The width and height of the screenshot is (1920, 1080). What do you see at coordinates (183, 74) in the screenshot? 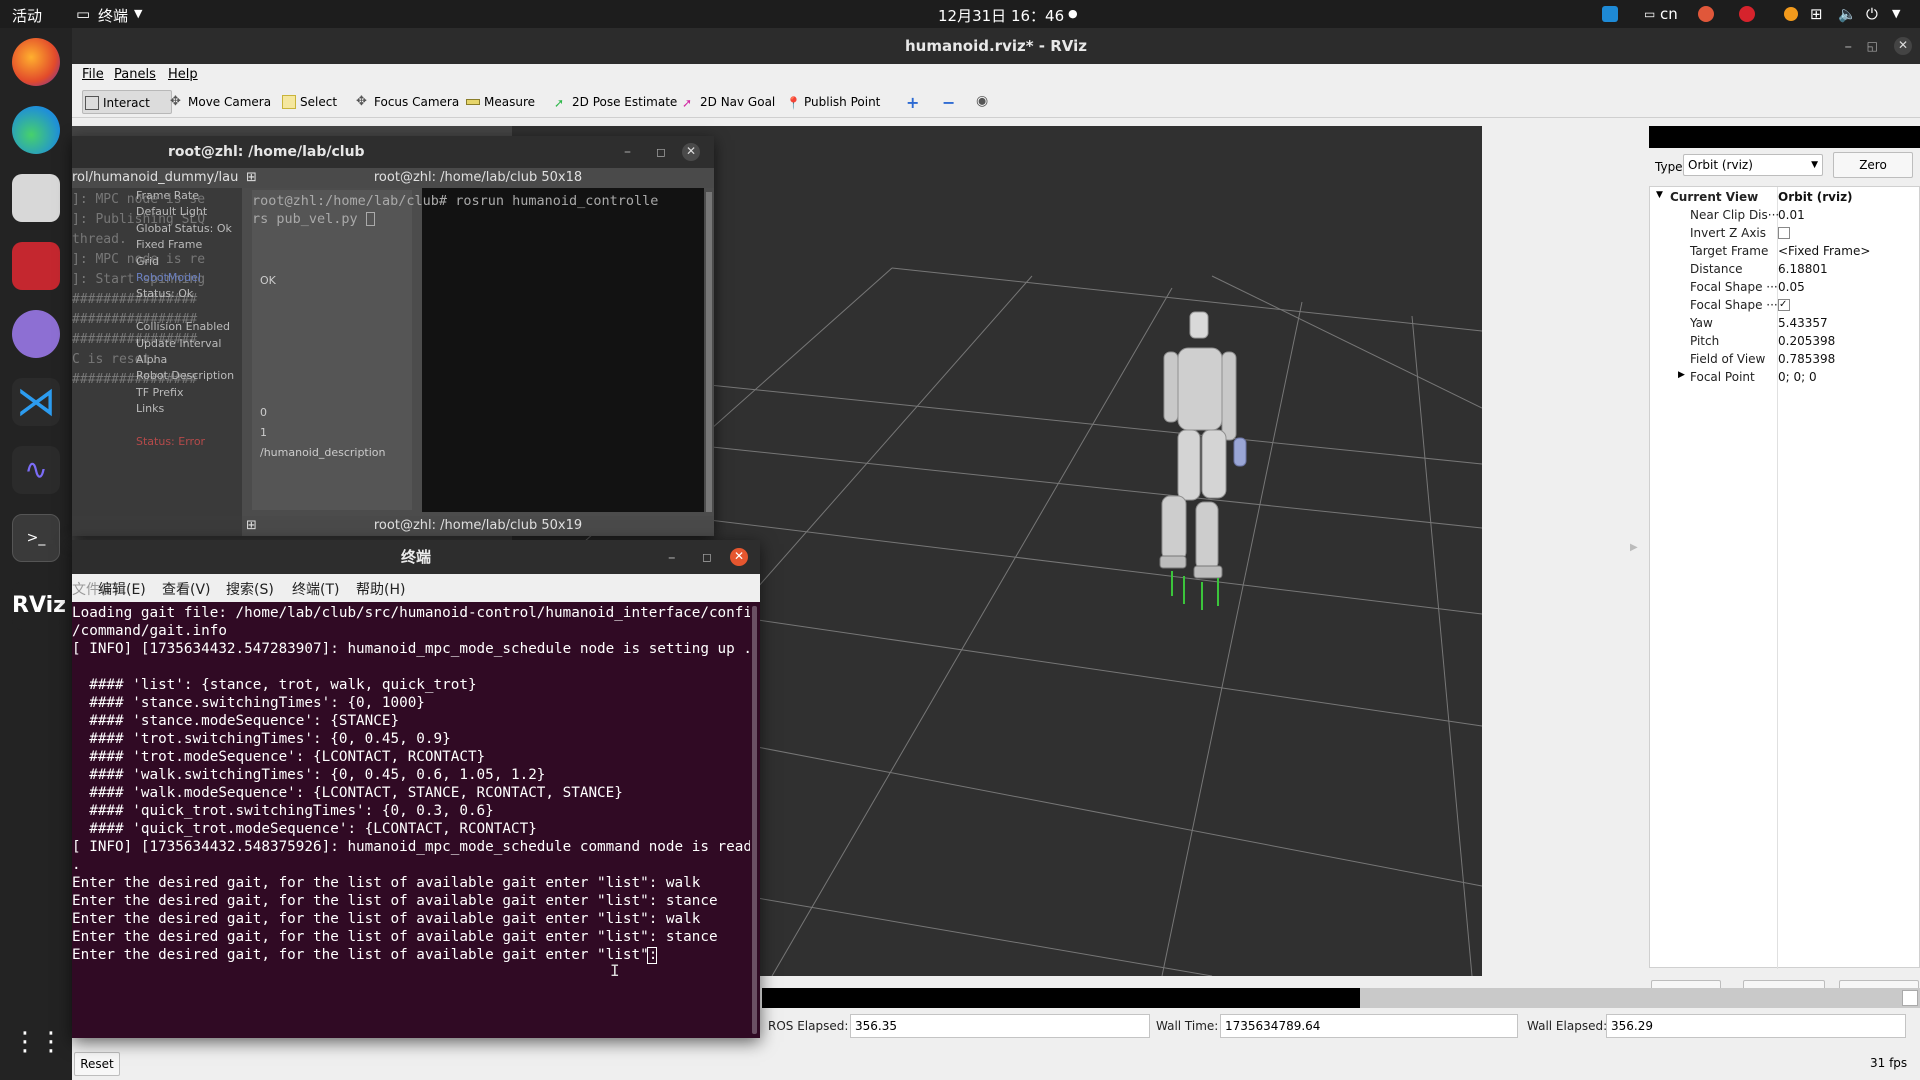
I see `menu-help: Help` at bounding box center [183, 74].